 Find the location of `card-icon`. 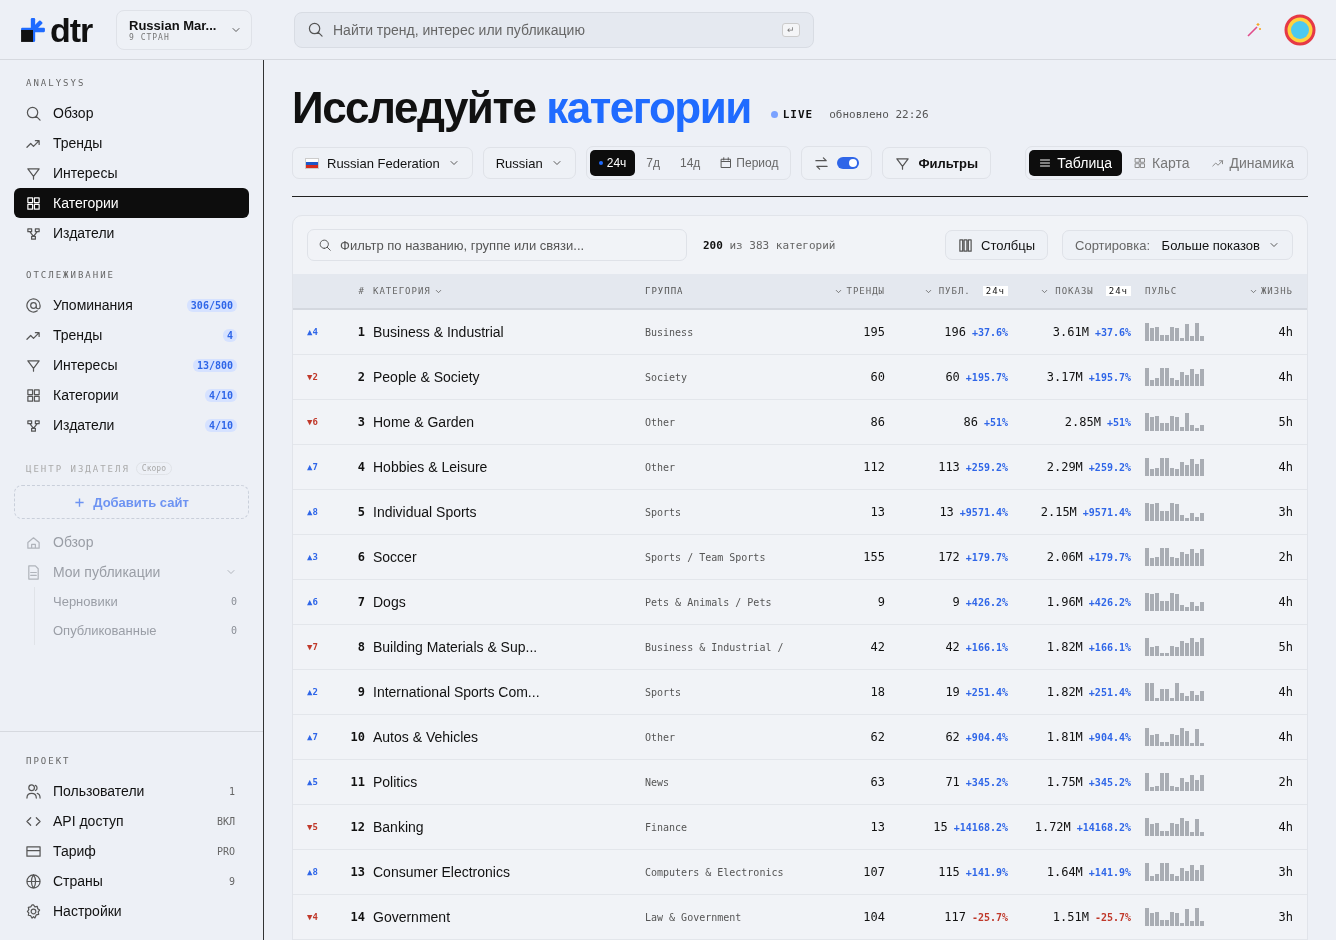

card-icon is located at coordinates (33, 851).